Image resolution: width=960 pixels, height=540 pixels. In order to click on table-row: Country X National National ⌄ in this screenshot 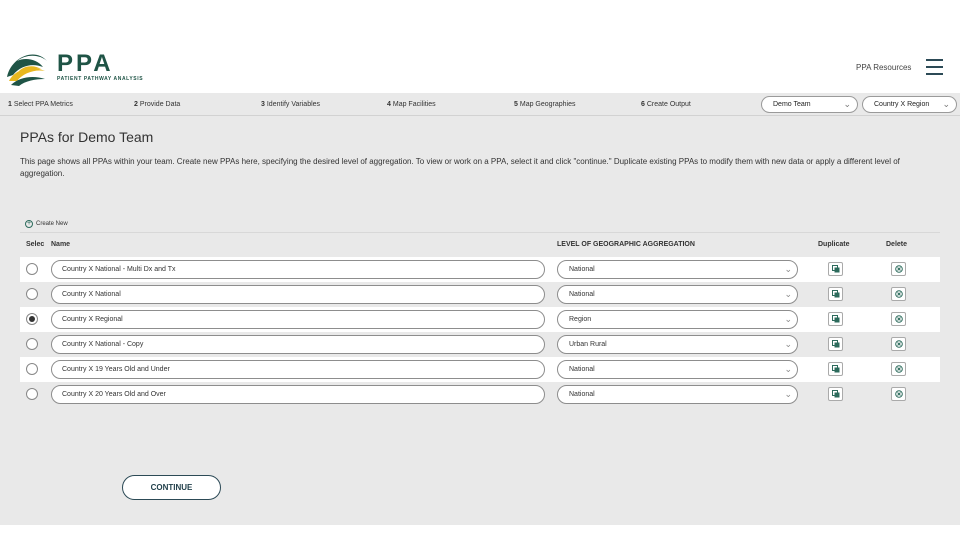, I will do `click(480, 294)`.